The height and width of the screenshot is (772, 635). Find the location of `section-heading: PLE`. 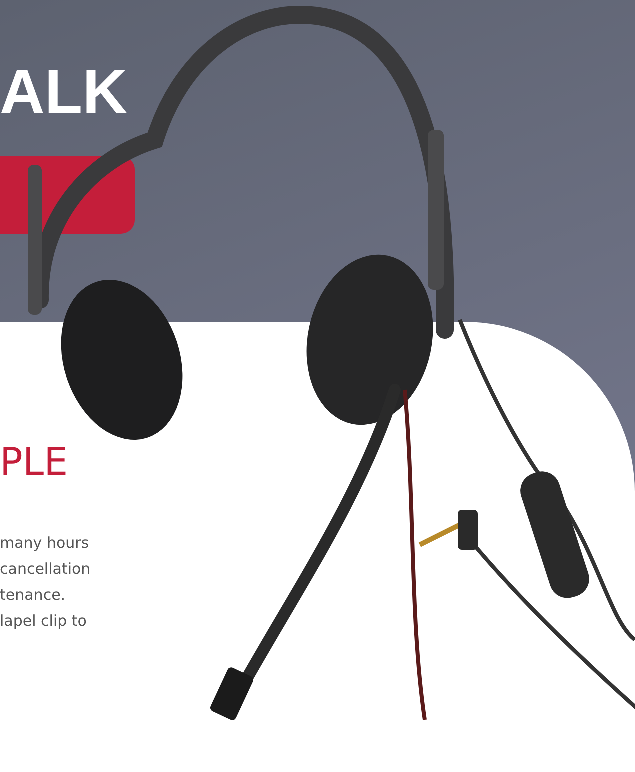

section-heading: PLE is located at coordinates (35, 463).